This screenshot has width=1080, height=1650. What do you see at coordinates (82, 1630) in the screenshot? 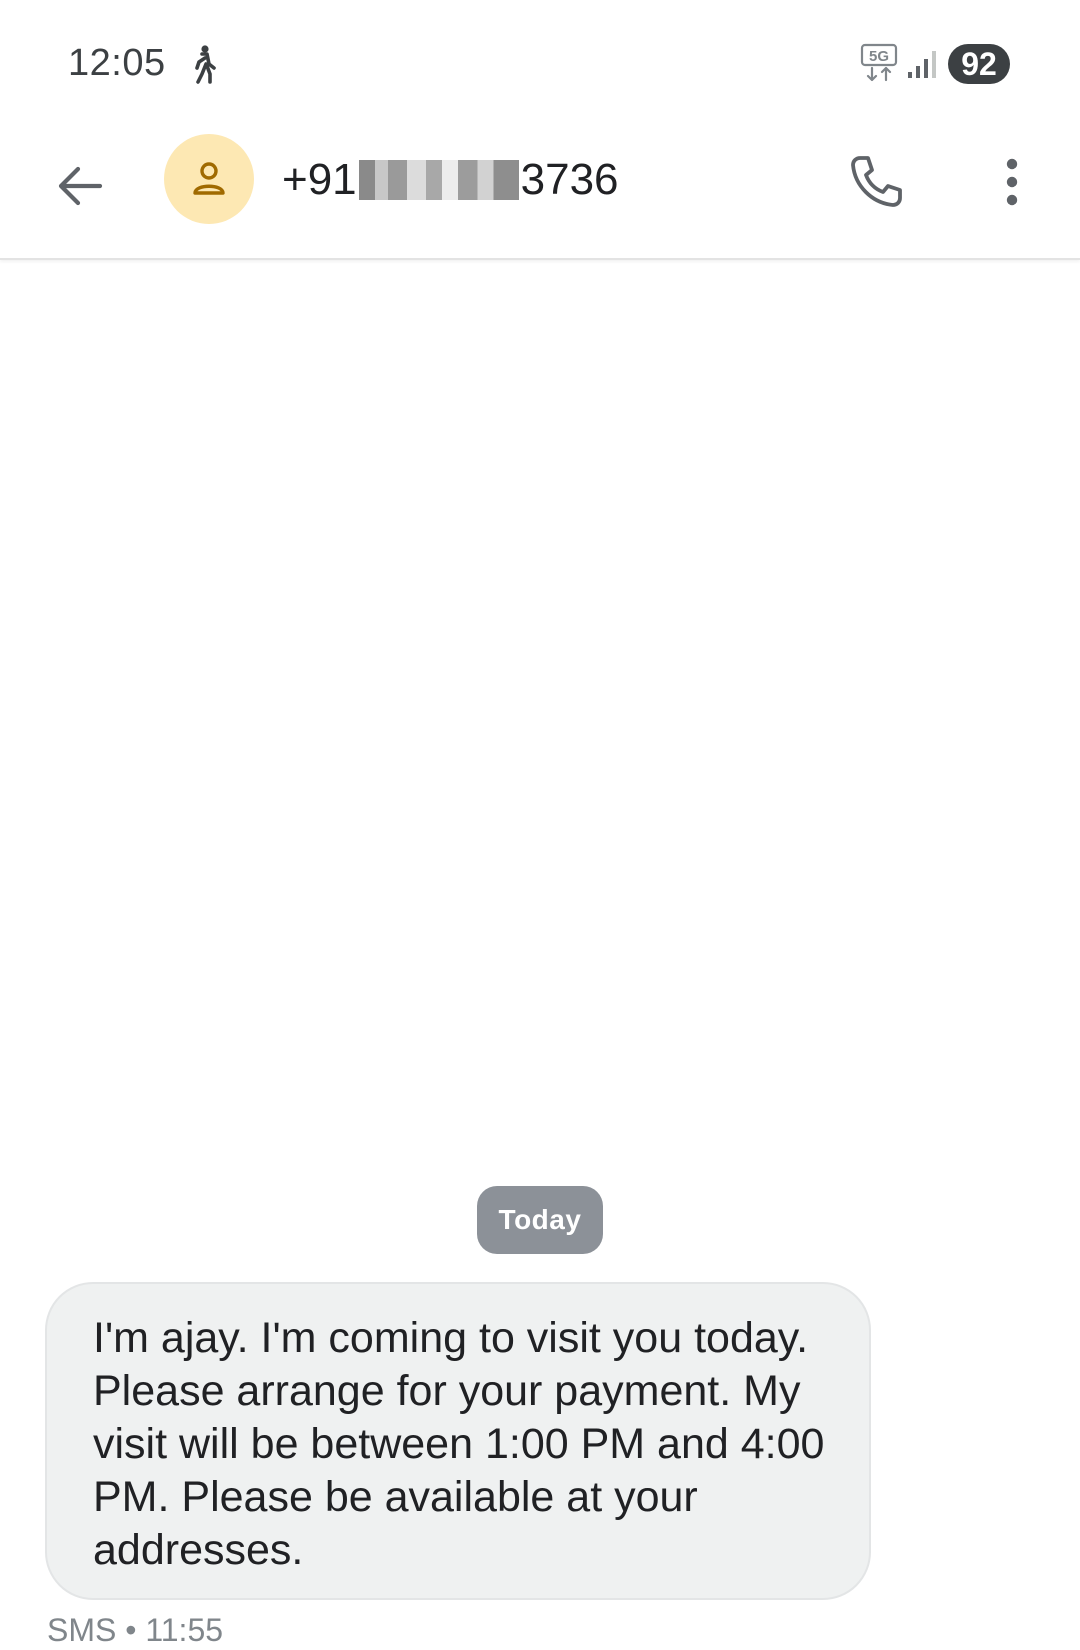
I see `message-type: SMS` at bounding box center [82, 1630].